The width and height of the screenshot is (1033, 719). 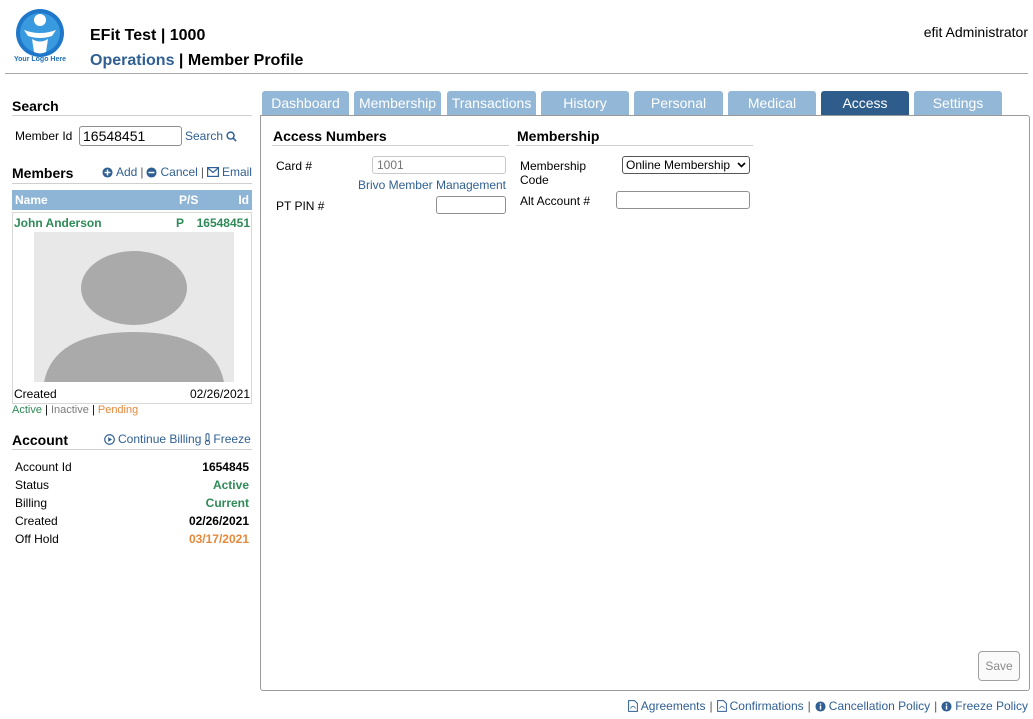 What do you see at coordinates (130, 136) in the screenshot?
I see `member-id-input` at bounding box center [130, 136].